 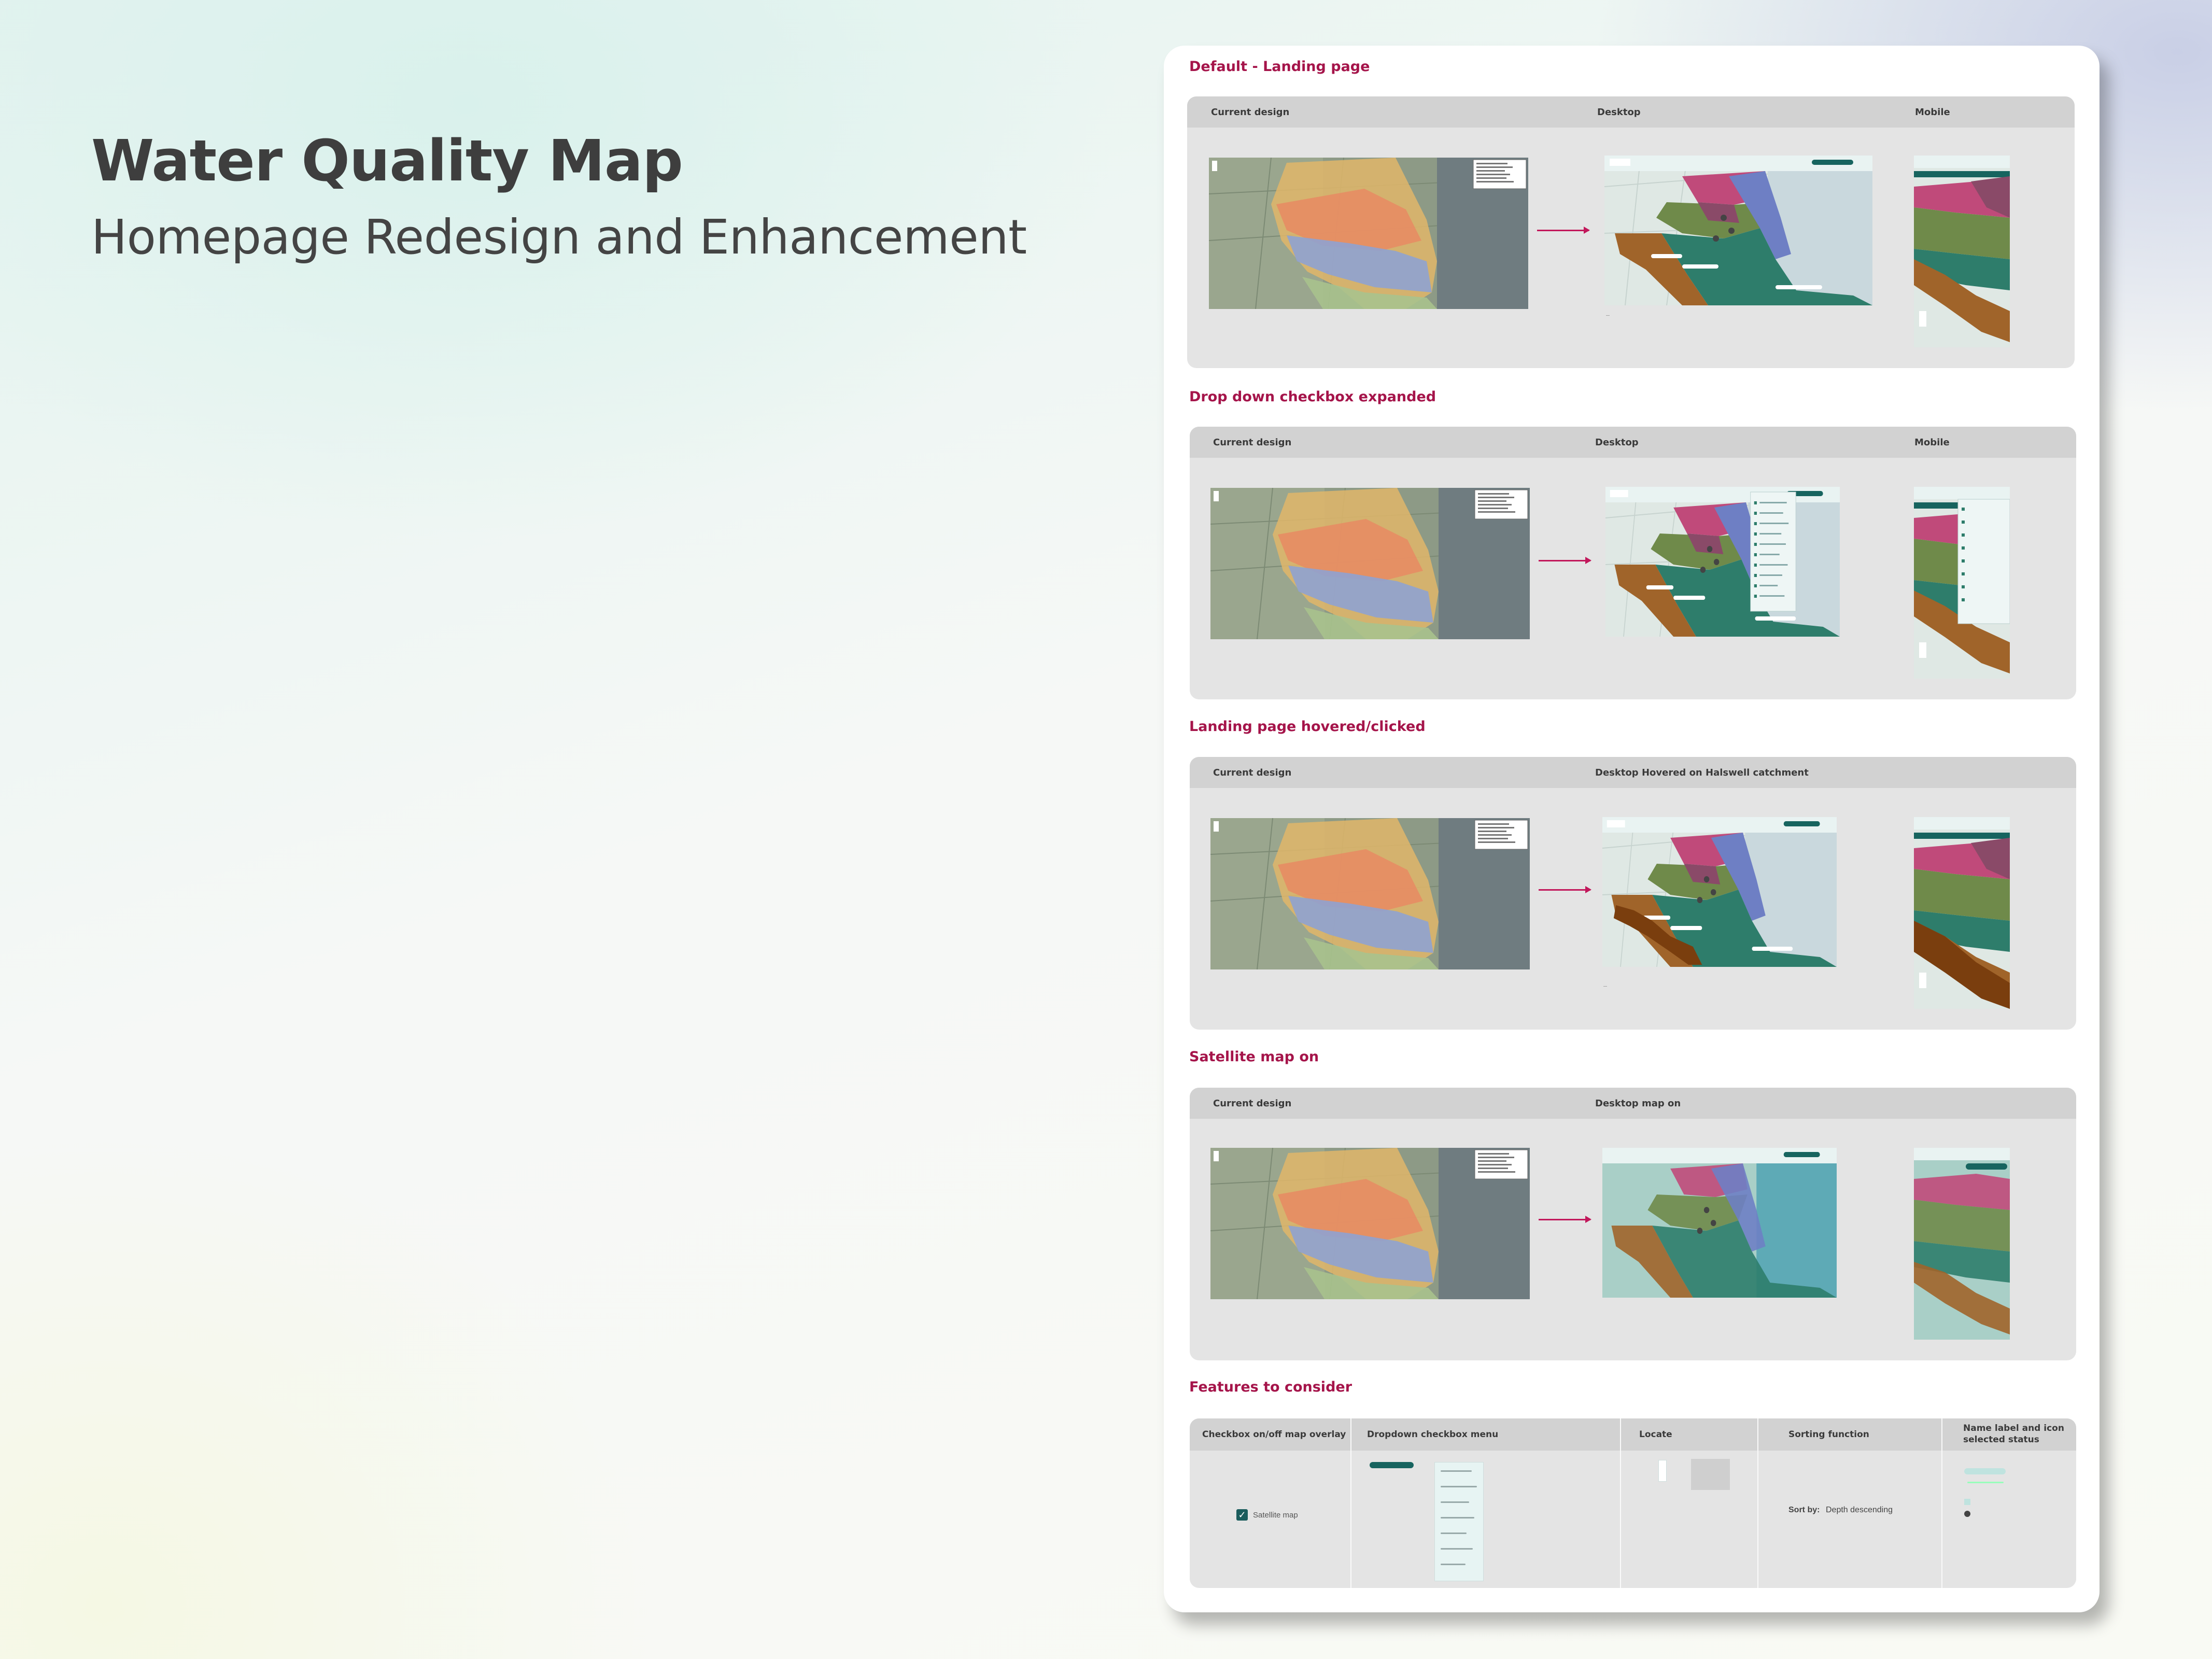 What do you see at coordinates (1688, 1503) in the screenshot?
I see `feature-col-locate: Locate` at bounding box center [1688, 1503].